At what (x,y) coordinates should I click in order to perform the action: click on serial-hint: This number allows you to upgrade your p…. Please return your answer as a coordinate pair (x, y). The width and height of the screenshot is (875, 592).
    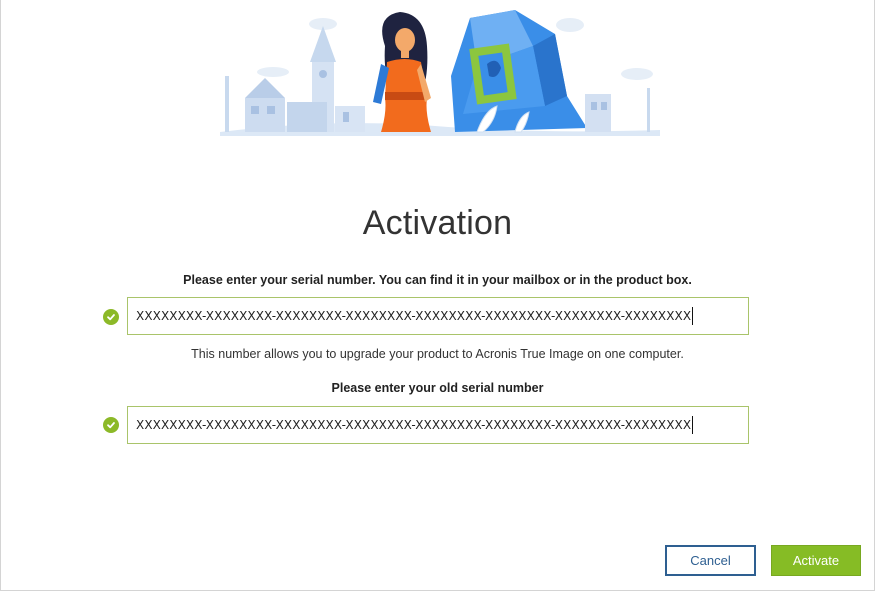
    Looking at the image, I should click on (437, 354).